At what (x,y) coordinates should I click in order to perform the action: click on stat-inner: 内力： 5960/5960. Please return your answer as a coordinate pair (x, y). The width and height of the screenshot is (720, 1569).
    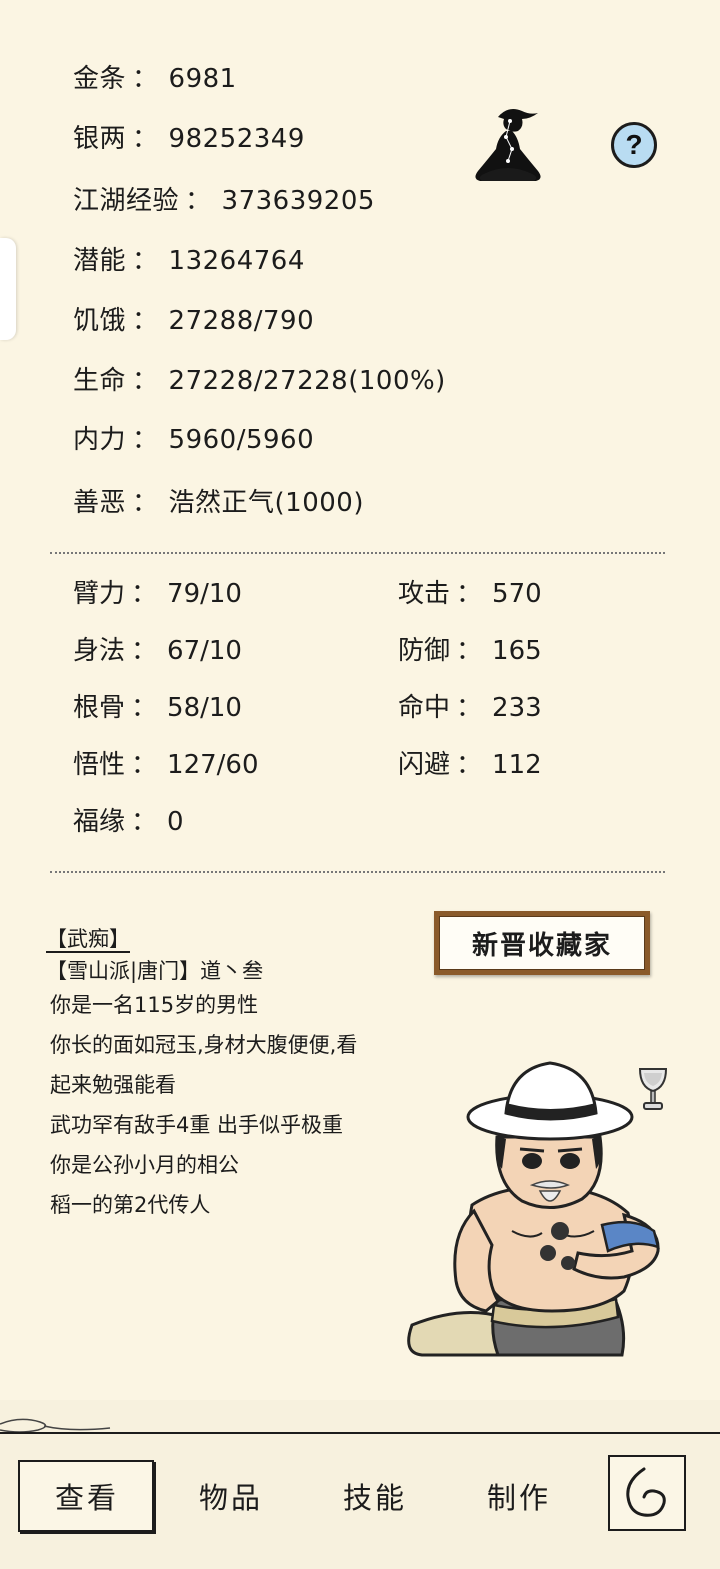
    Looking at the image, I should click on (194, 440).